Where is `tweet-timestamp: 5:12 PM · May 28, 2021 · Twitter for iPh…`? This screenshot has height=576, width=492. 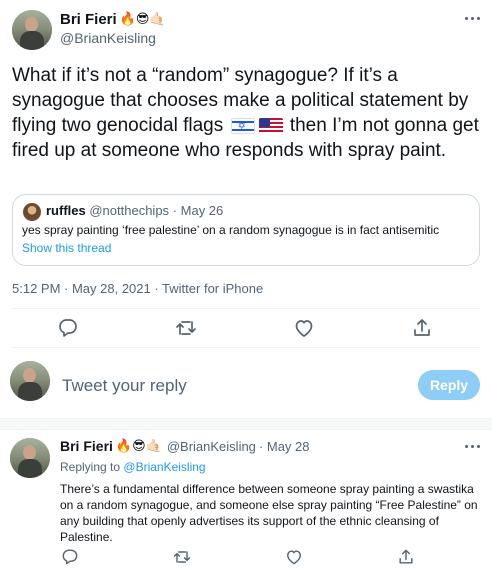 tweet-timestamp: 5:12 PM · May 28, 2021 · Twitter for iPh… is located at coordinates (137, 288).